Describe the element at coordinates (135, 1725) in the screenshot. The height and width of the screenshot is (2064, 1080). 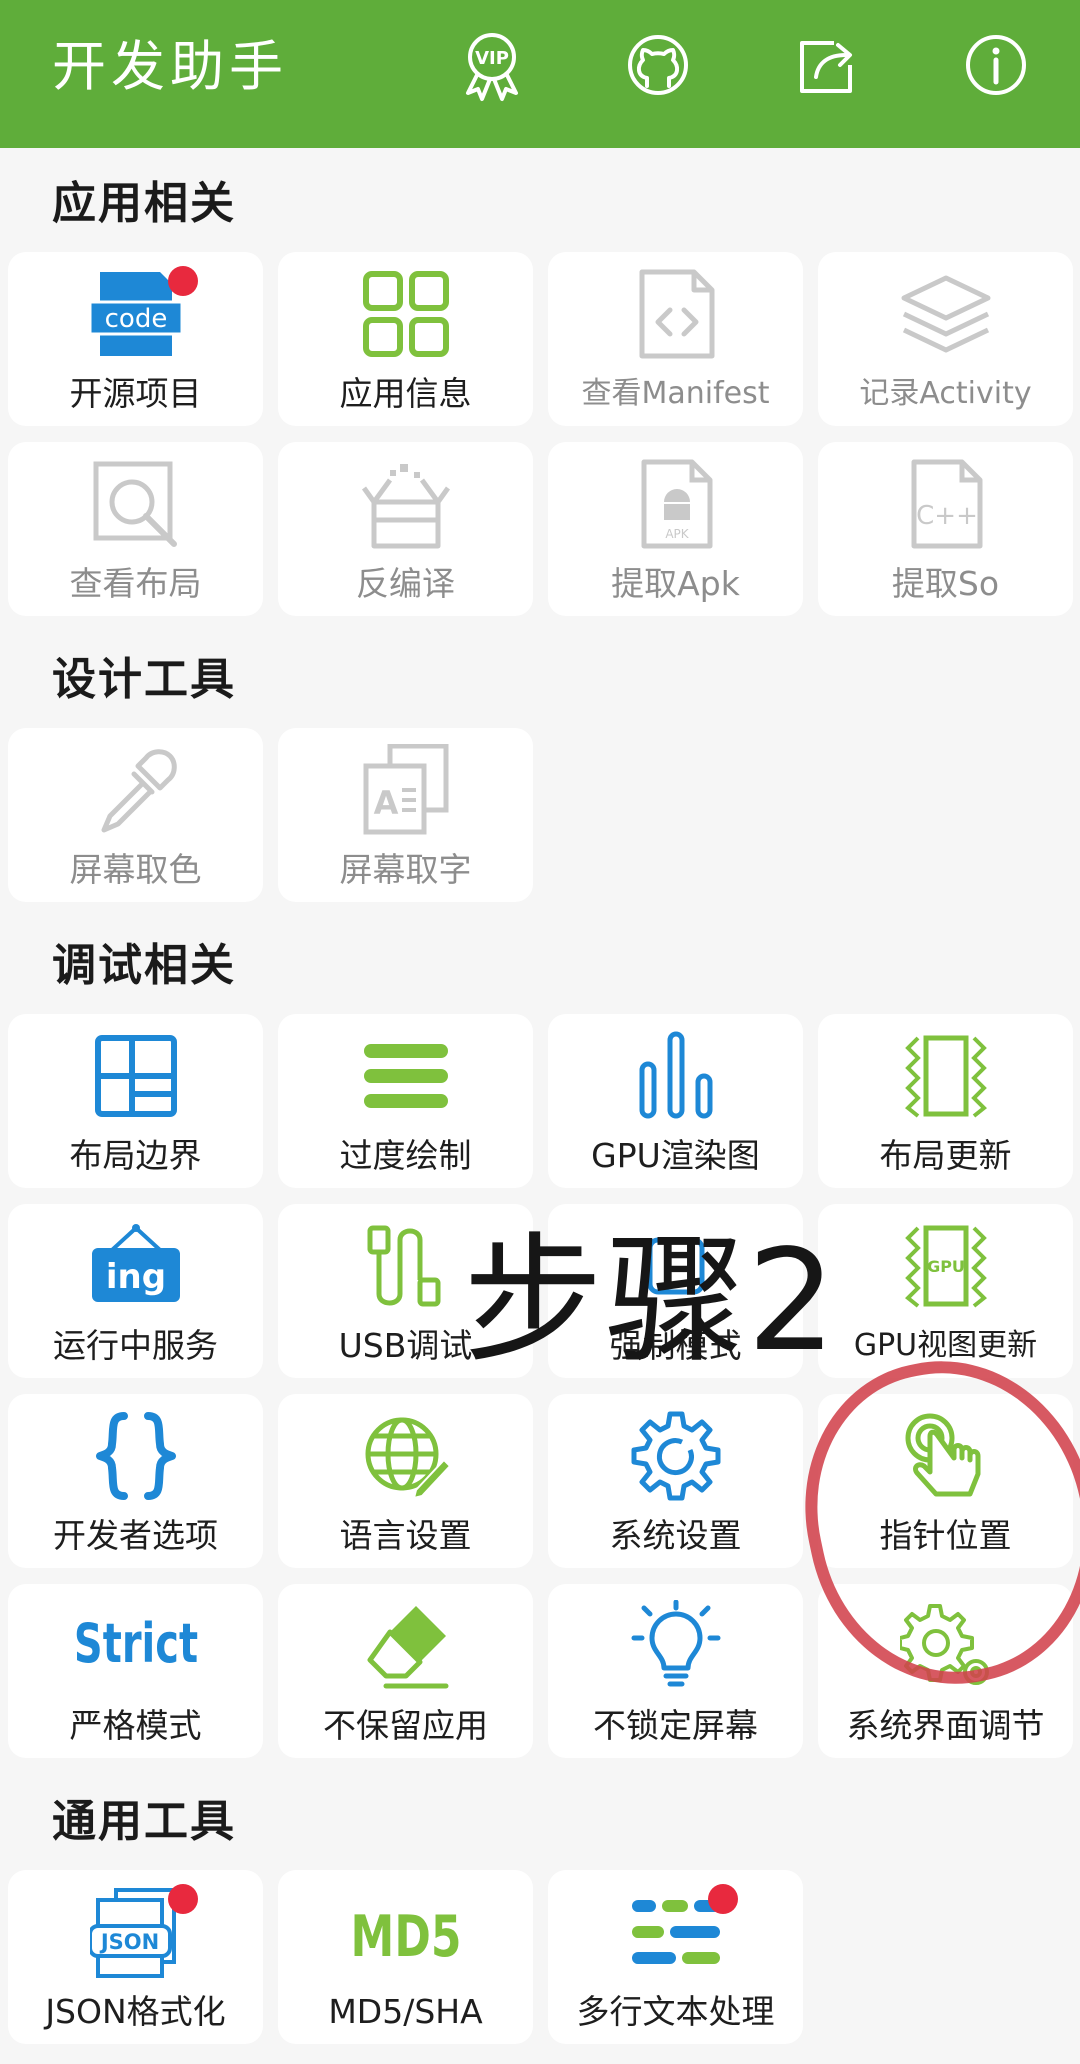
I see `tile-label-strict-mode: 严格模式` at that location.